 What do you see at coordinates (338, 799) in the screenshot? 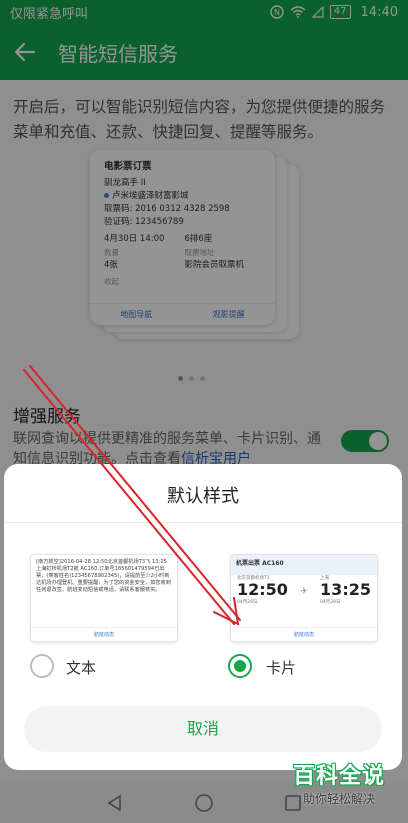
I see `watermark-subtitle: 助你轻松解决` at bounding box center [338, 799].